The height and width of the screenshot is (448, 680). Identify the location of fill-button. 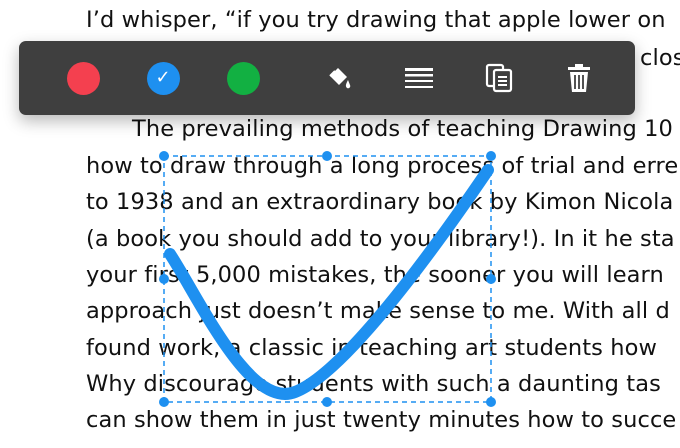
(338, 78).